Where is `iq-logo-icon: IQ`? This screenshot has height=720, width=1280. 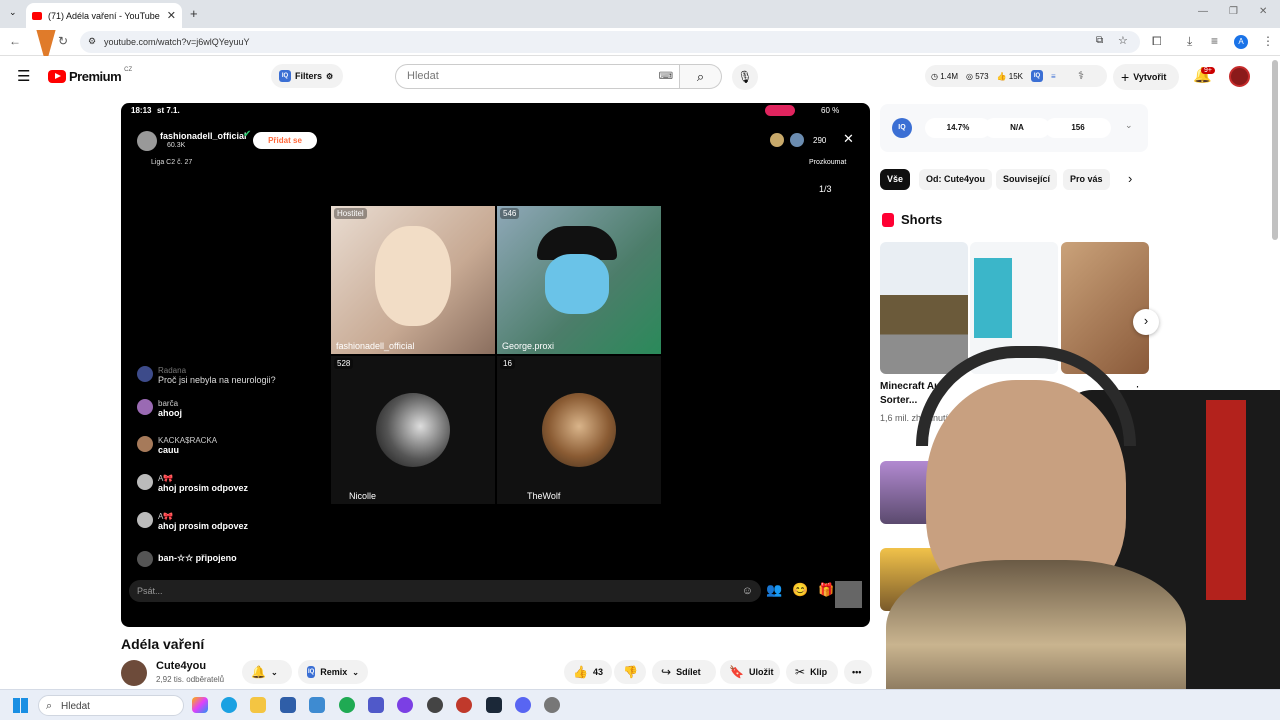
iq-logo-icon: IQ is located at coordinates (902, 128).